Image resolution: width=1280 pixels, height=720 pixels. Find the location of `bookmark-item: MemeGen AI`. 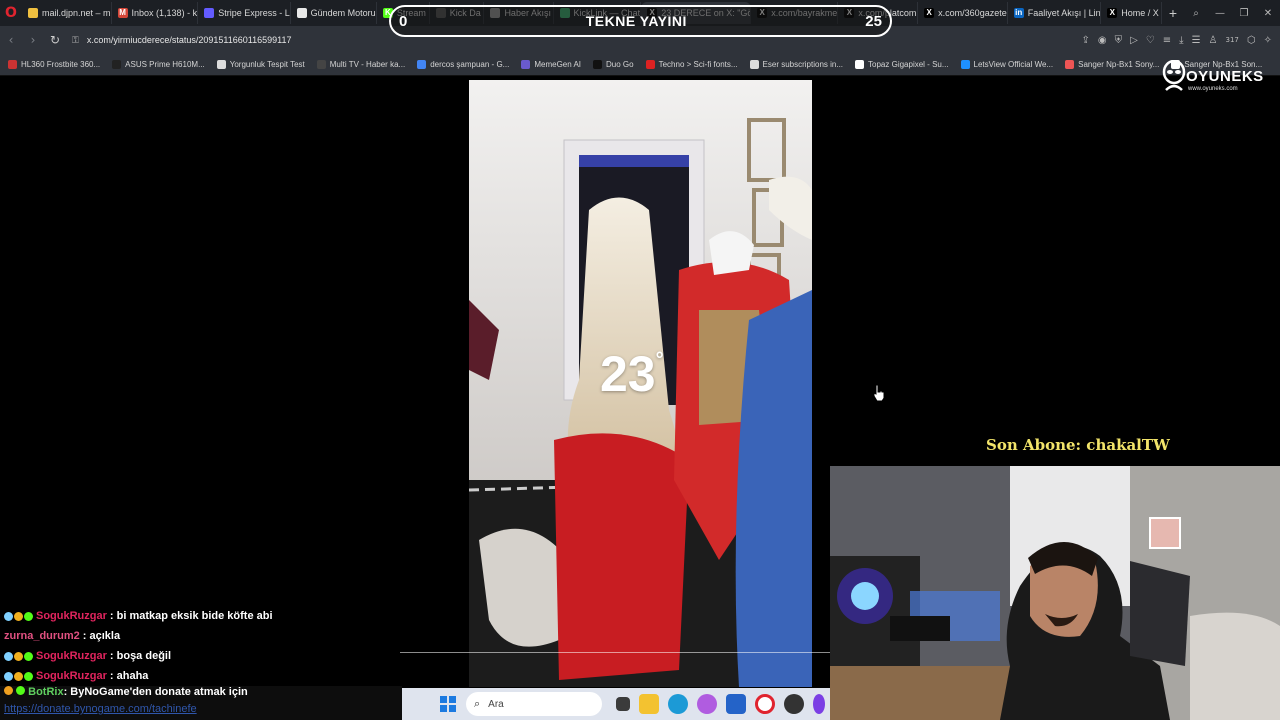

bookmark-item: MemeGen AI is located at coordinates (551, 64).